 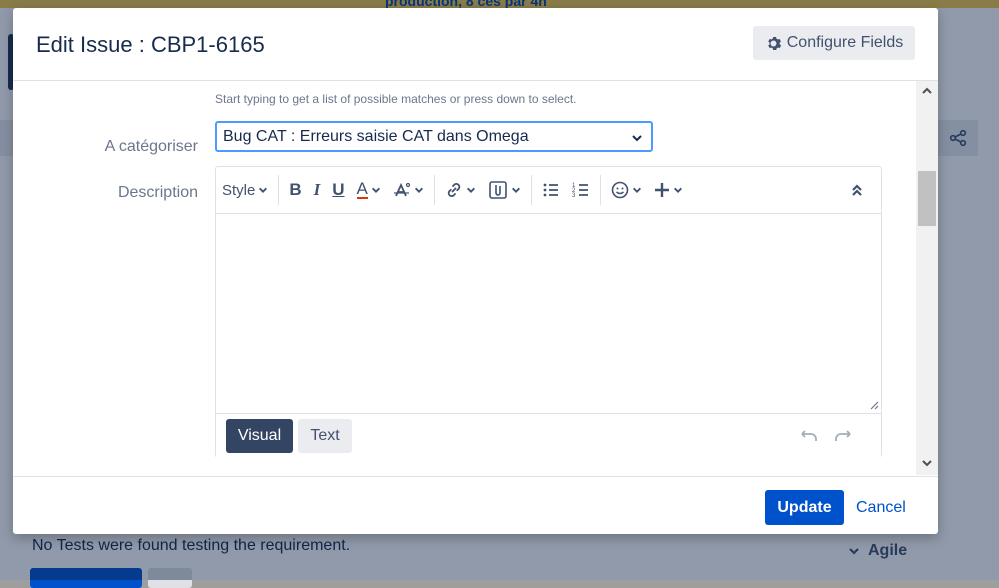 I want to click on numbered-list-button: 123, so click(x=581, y=190).